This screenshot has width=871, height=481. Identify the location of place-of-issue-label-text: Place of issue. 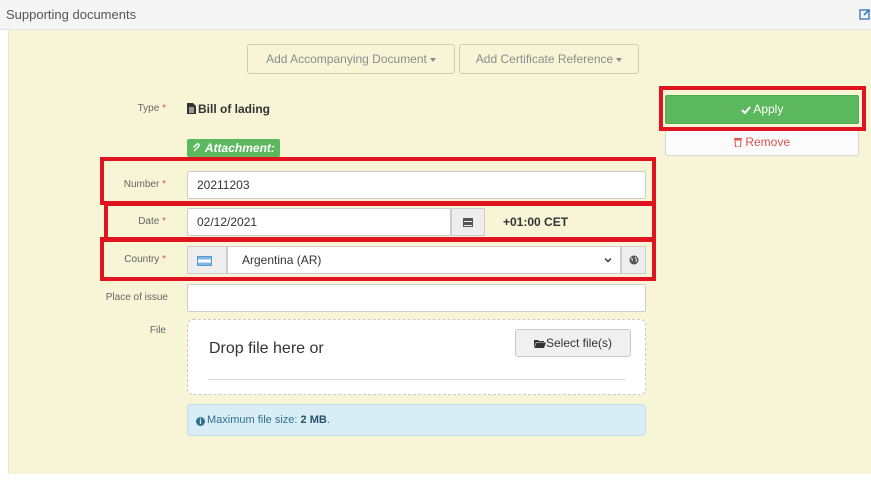
(136, 297).